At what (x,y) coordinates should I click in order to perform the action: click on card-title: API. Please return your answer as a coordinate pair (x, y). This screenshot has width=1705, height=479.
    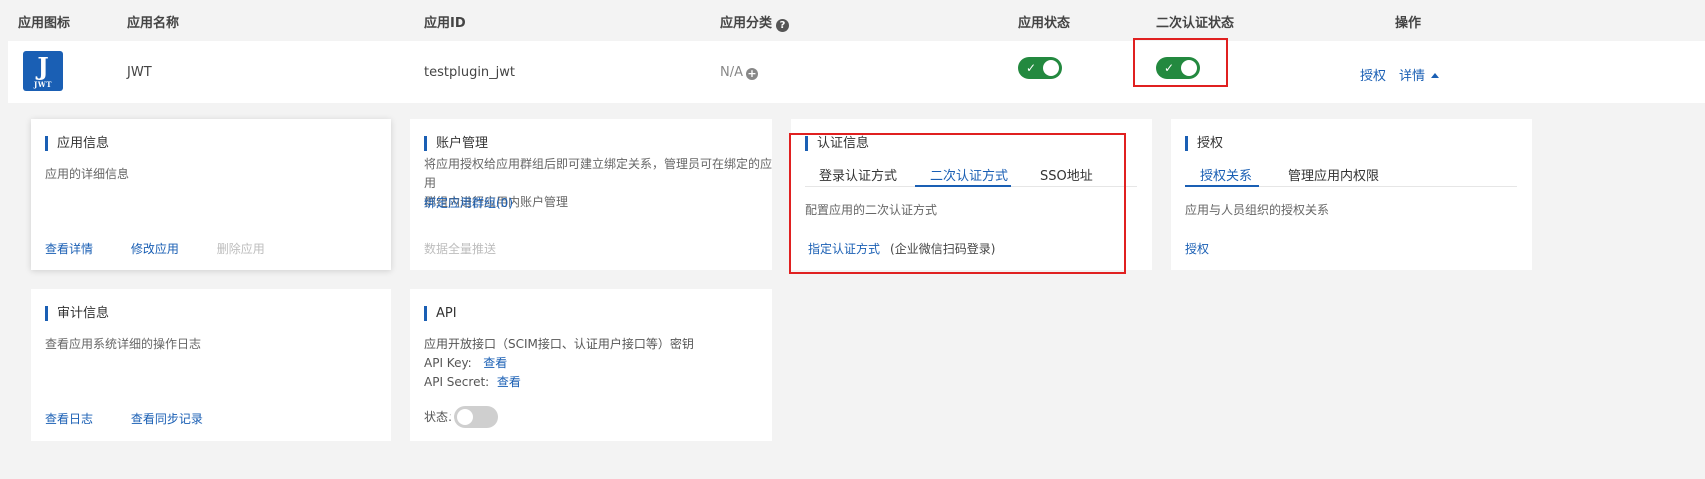
    Looking at the image, I should click on (440, 313).